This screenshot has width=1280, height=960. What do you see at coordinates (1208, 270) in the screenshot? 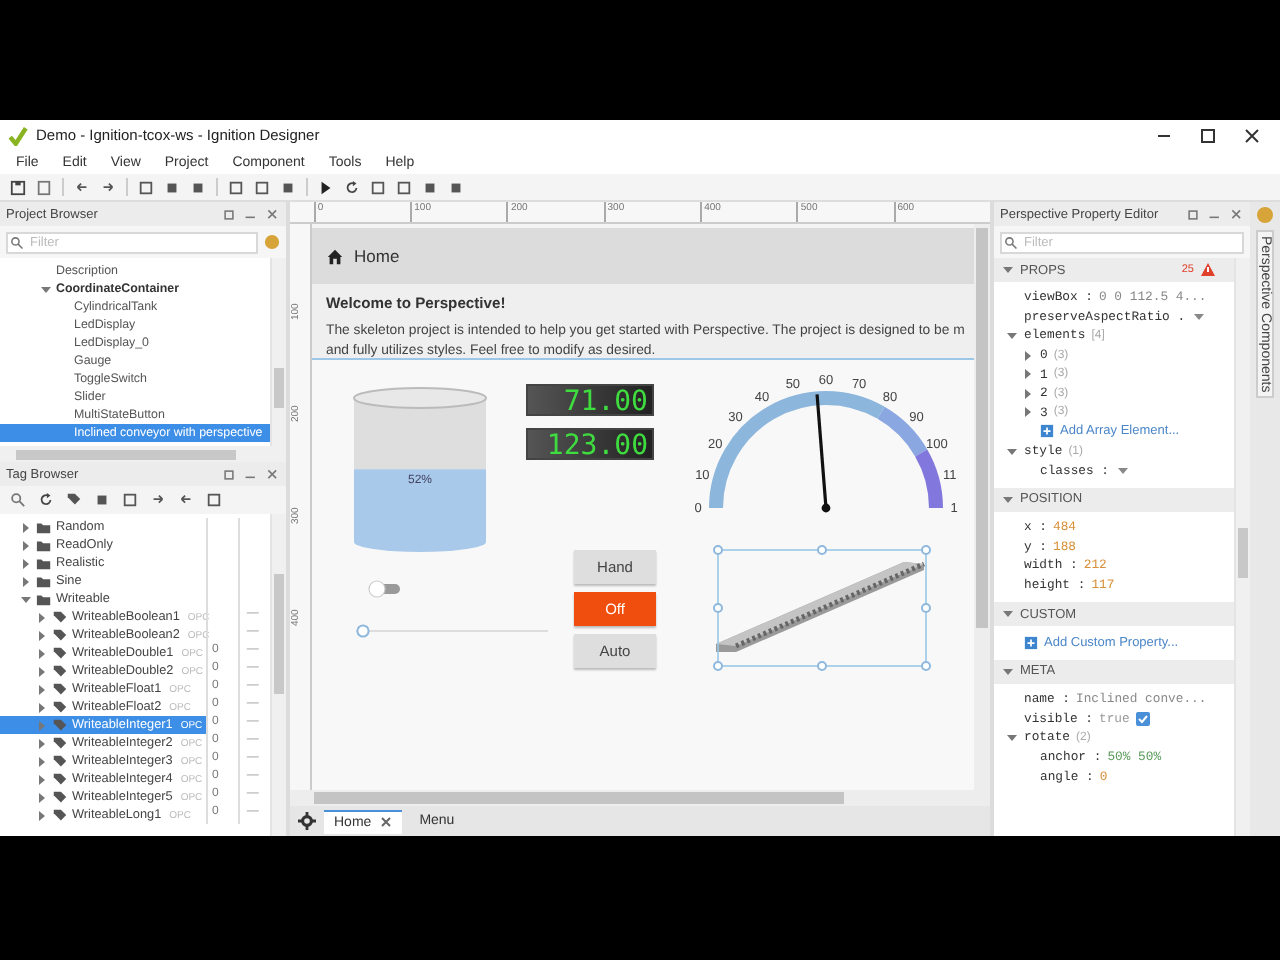
I see `warning-icon` at bounding box center [1208, 270].